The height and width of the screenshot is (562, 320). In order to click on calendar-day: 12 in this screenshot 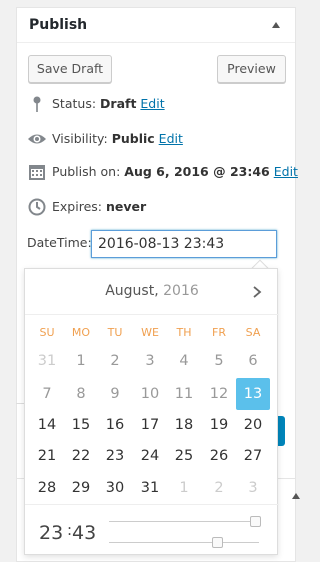, I will do `click(219, 394)`.